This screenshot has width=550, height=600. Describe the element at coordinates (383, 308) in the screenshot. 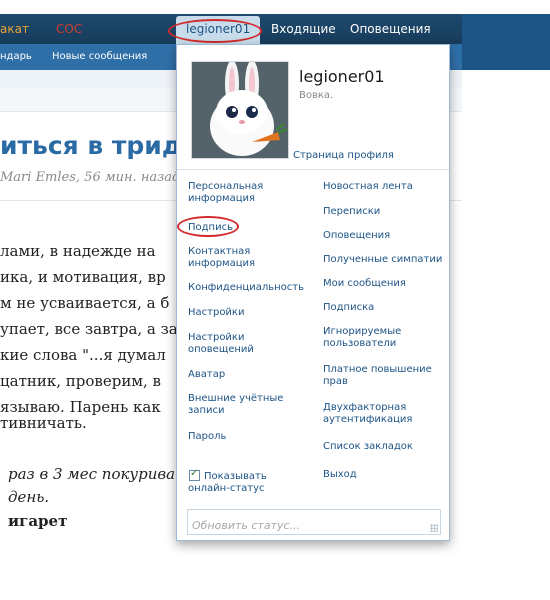

I see `menu-subscription: Подписка` at that location.